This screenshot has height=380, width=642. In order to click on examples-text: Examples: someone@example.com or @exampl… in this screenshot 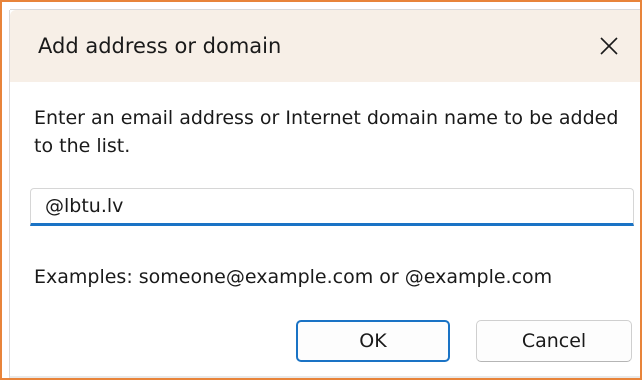, I will do `click(293, 277)`.